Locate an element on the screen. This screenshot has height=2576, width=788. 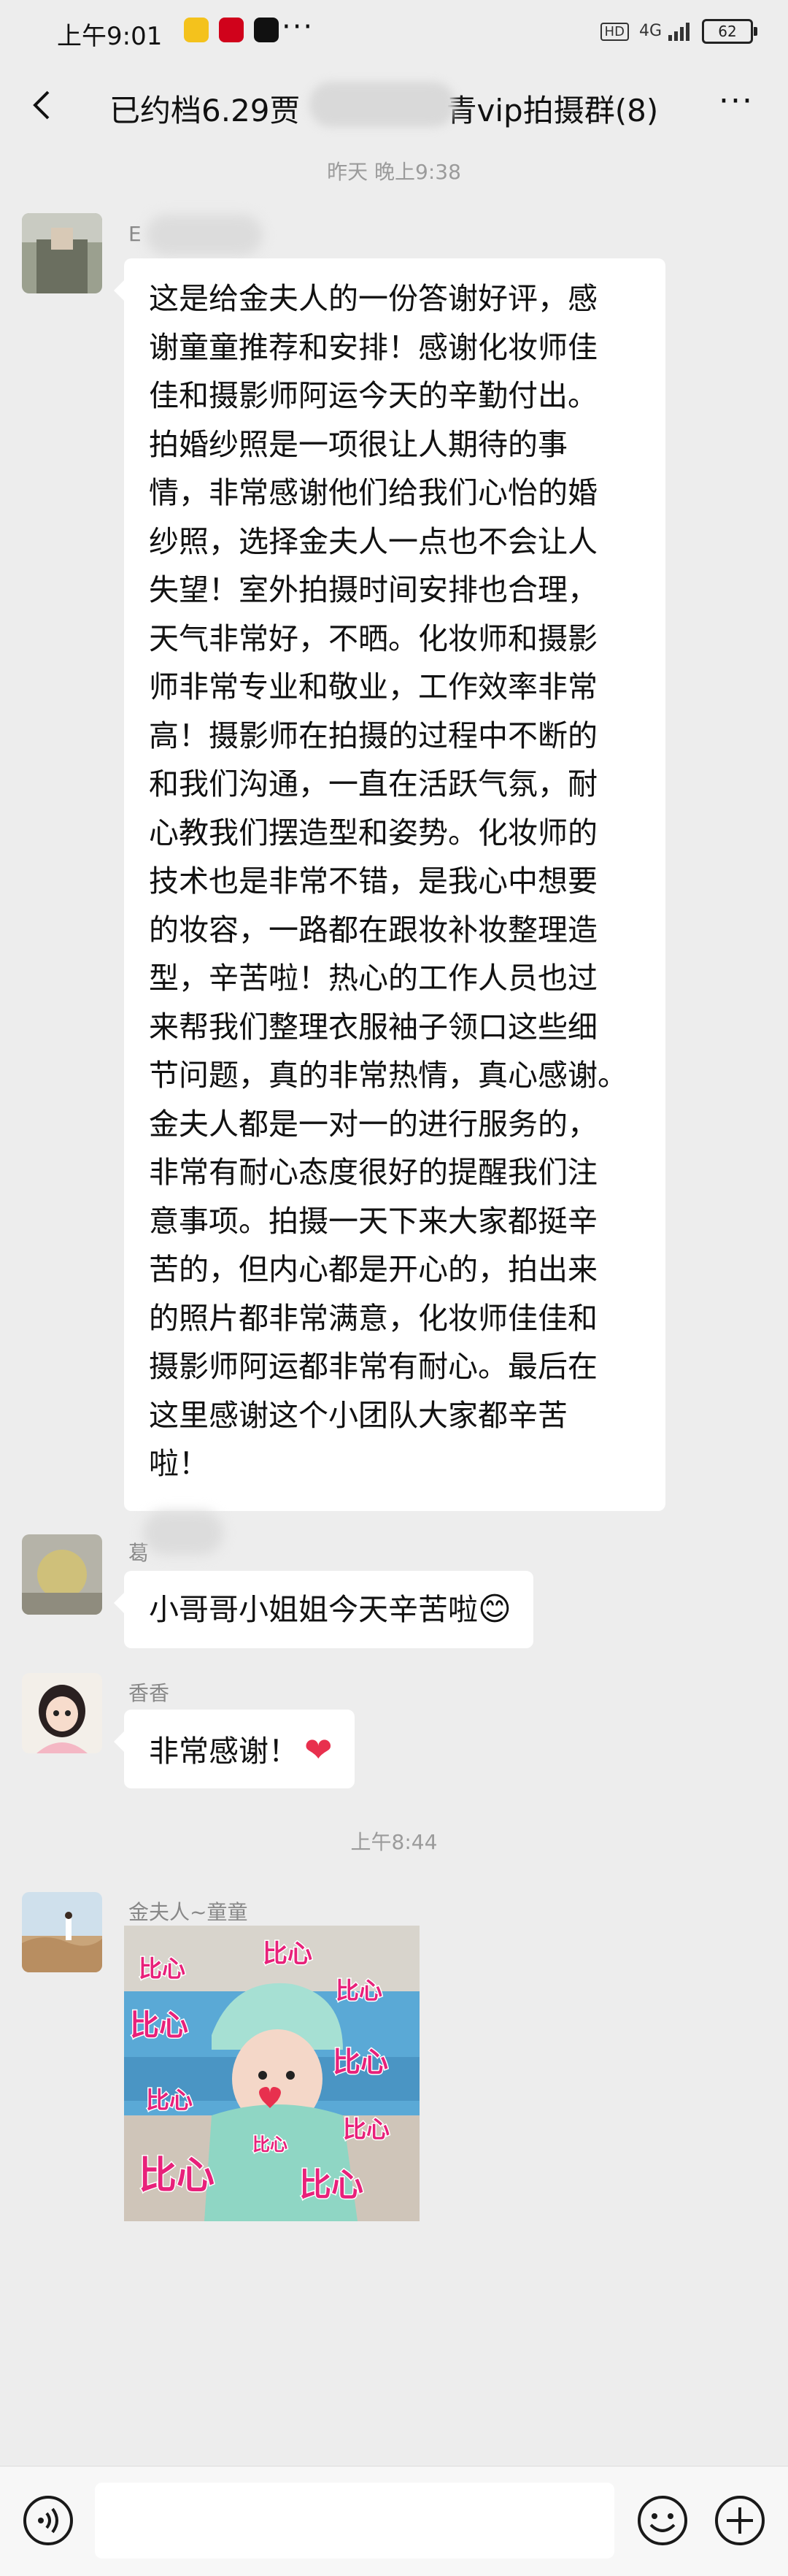
message-line: 摄影师阿运都非常有耐心。最后在 is located at coordinates (373, 1366).